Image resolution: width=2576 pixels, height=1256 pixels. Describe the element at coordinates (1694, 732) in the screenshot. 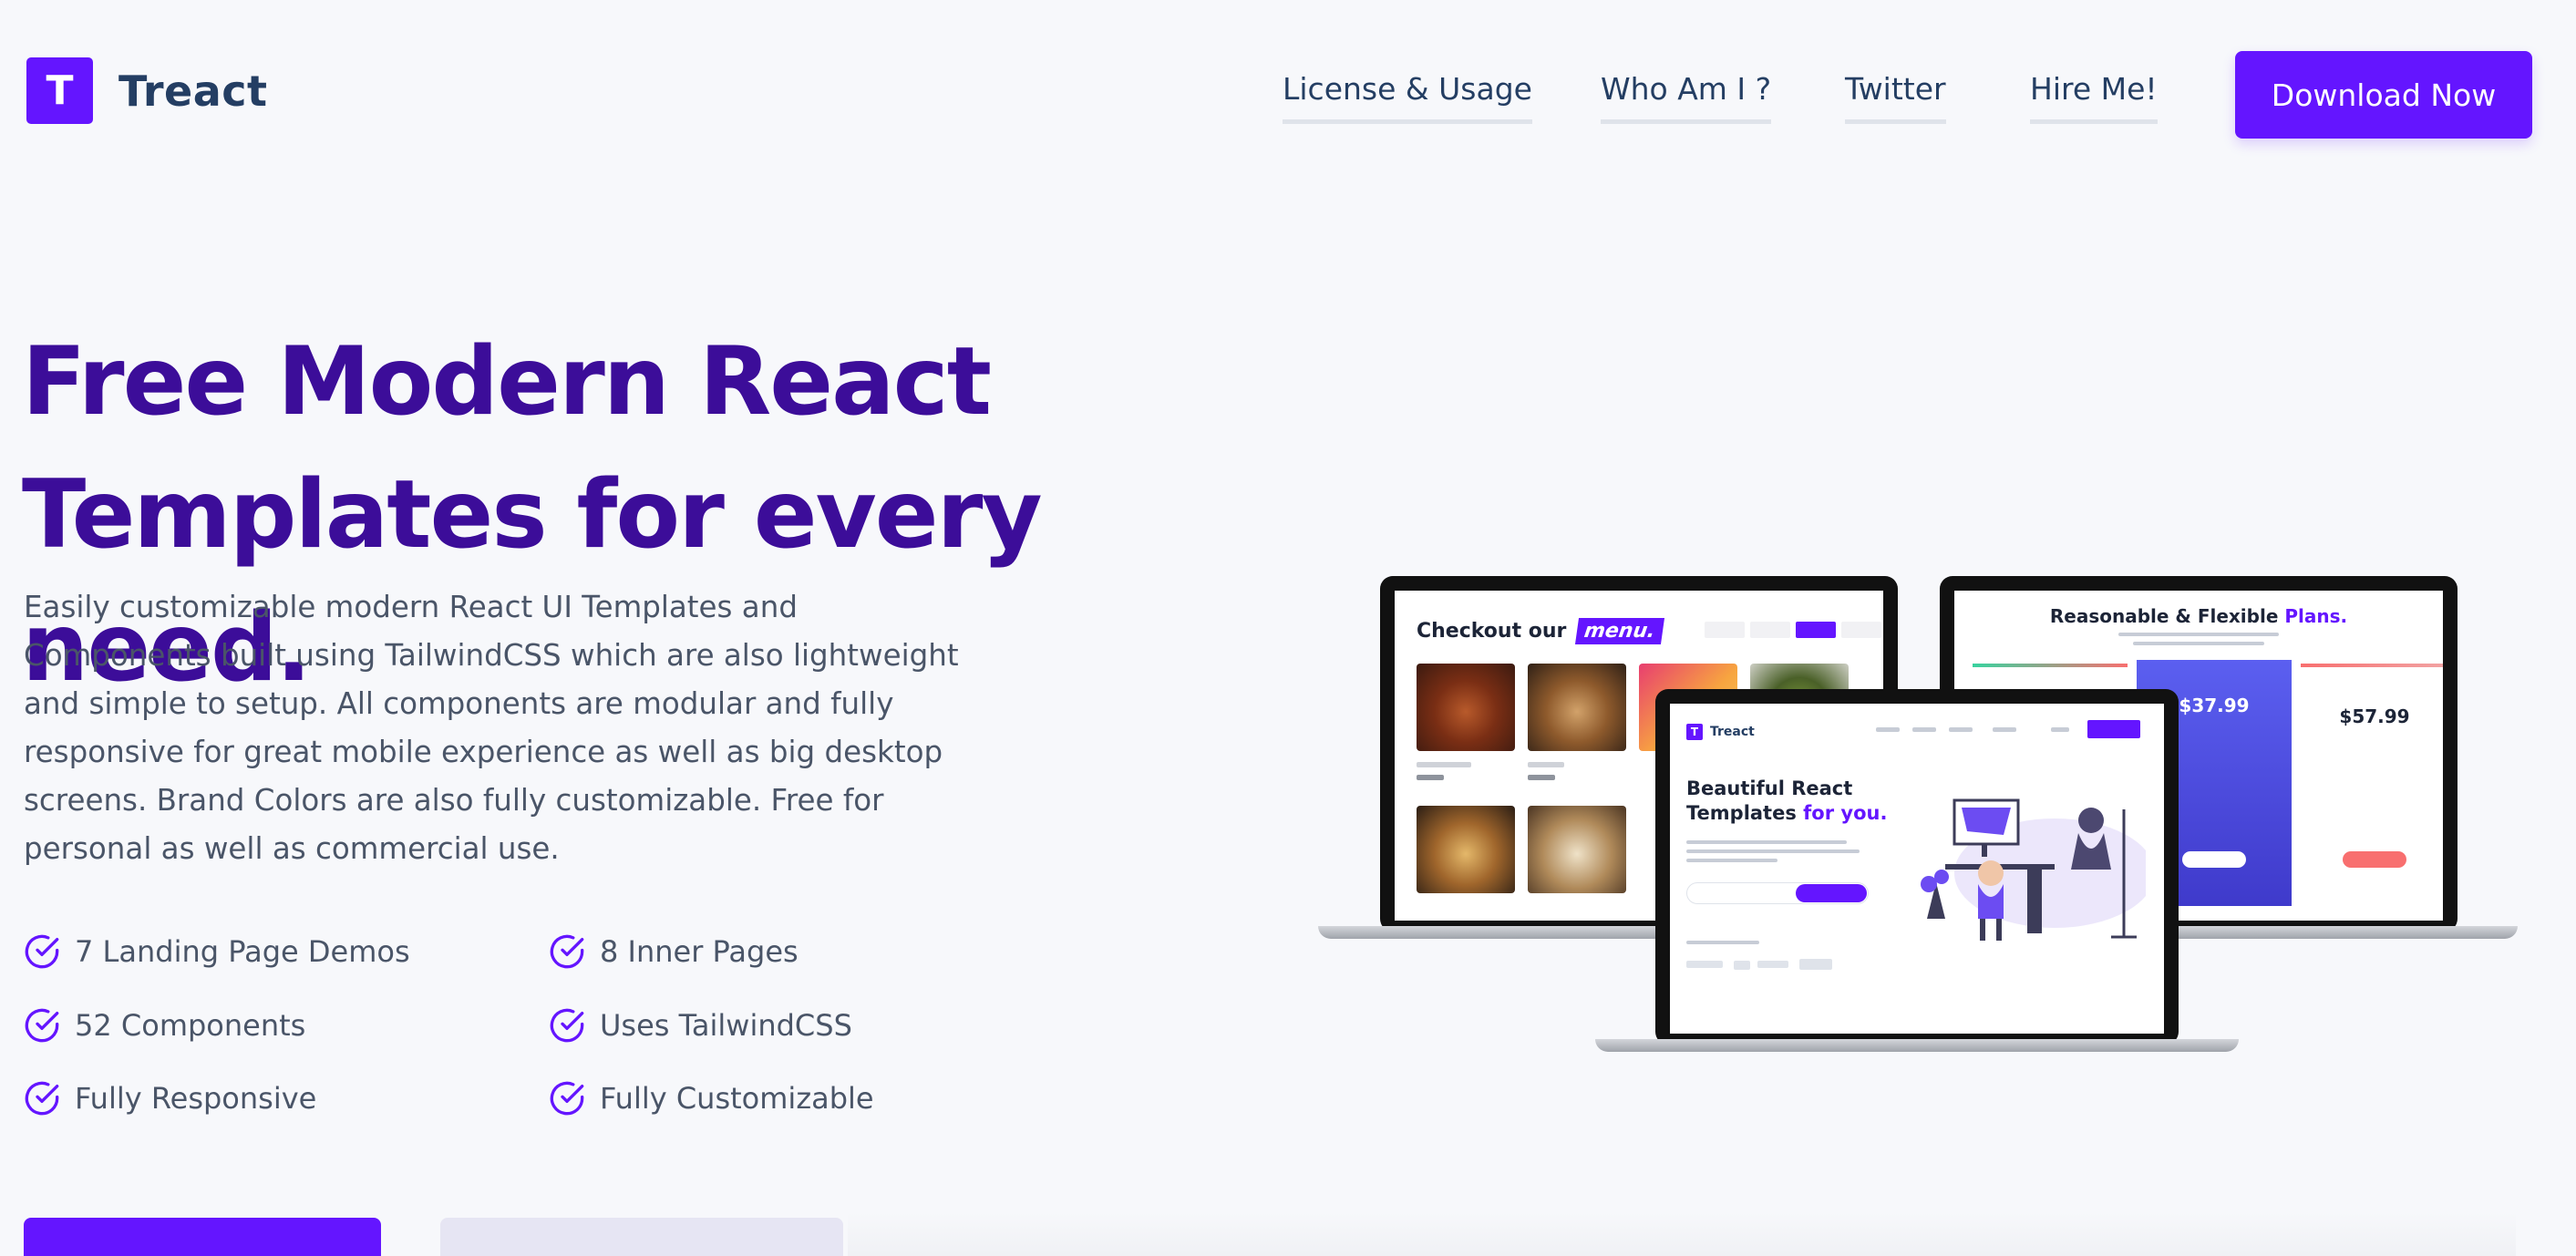

I see `mini-logo-icon: T` at that location.